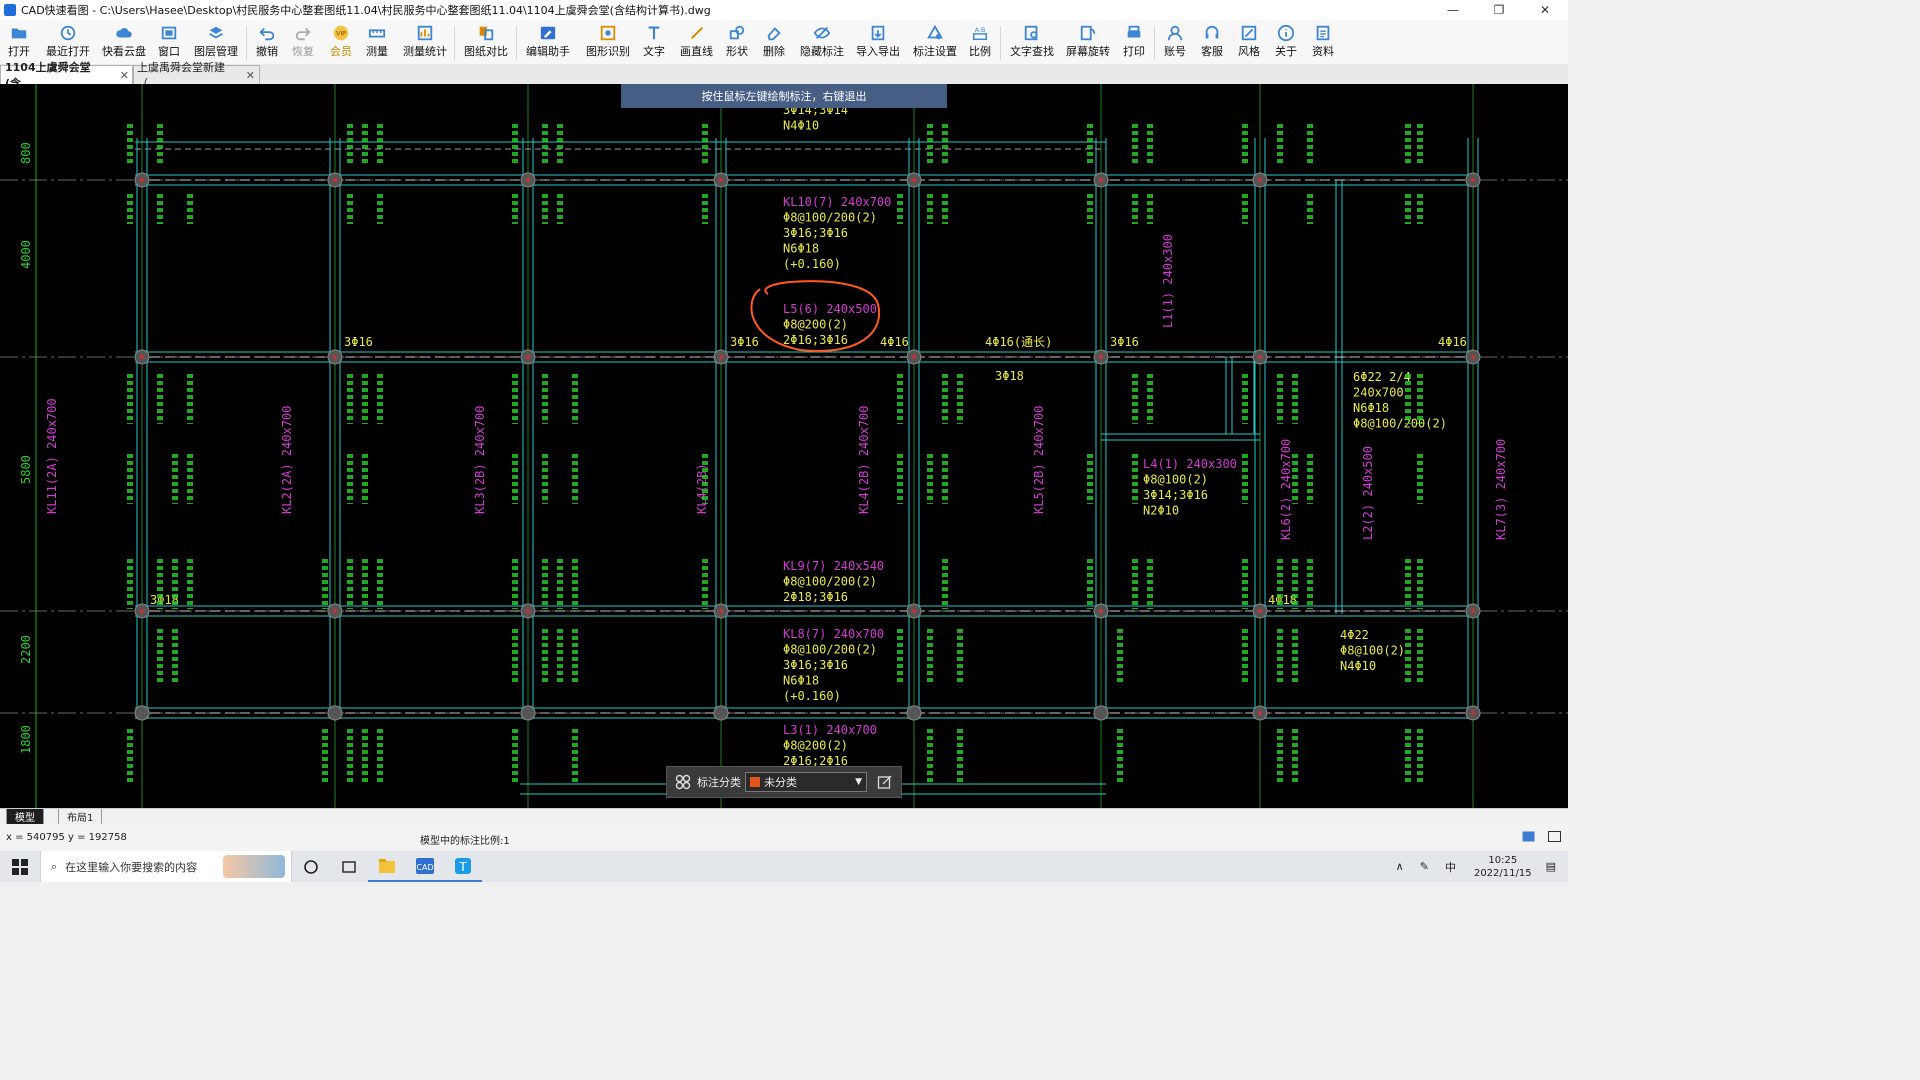  Describe the element at coordinates (1088, 33) in the screenshot. I see `rotate-icon` at that location.